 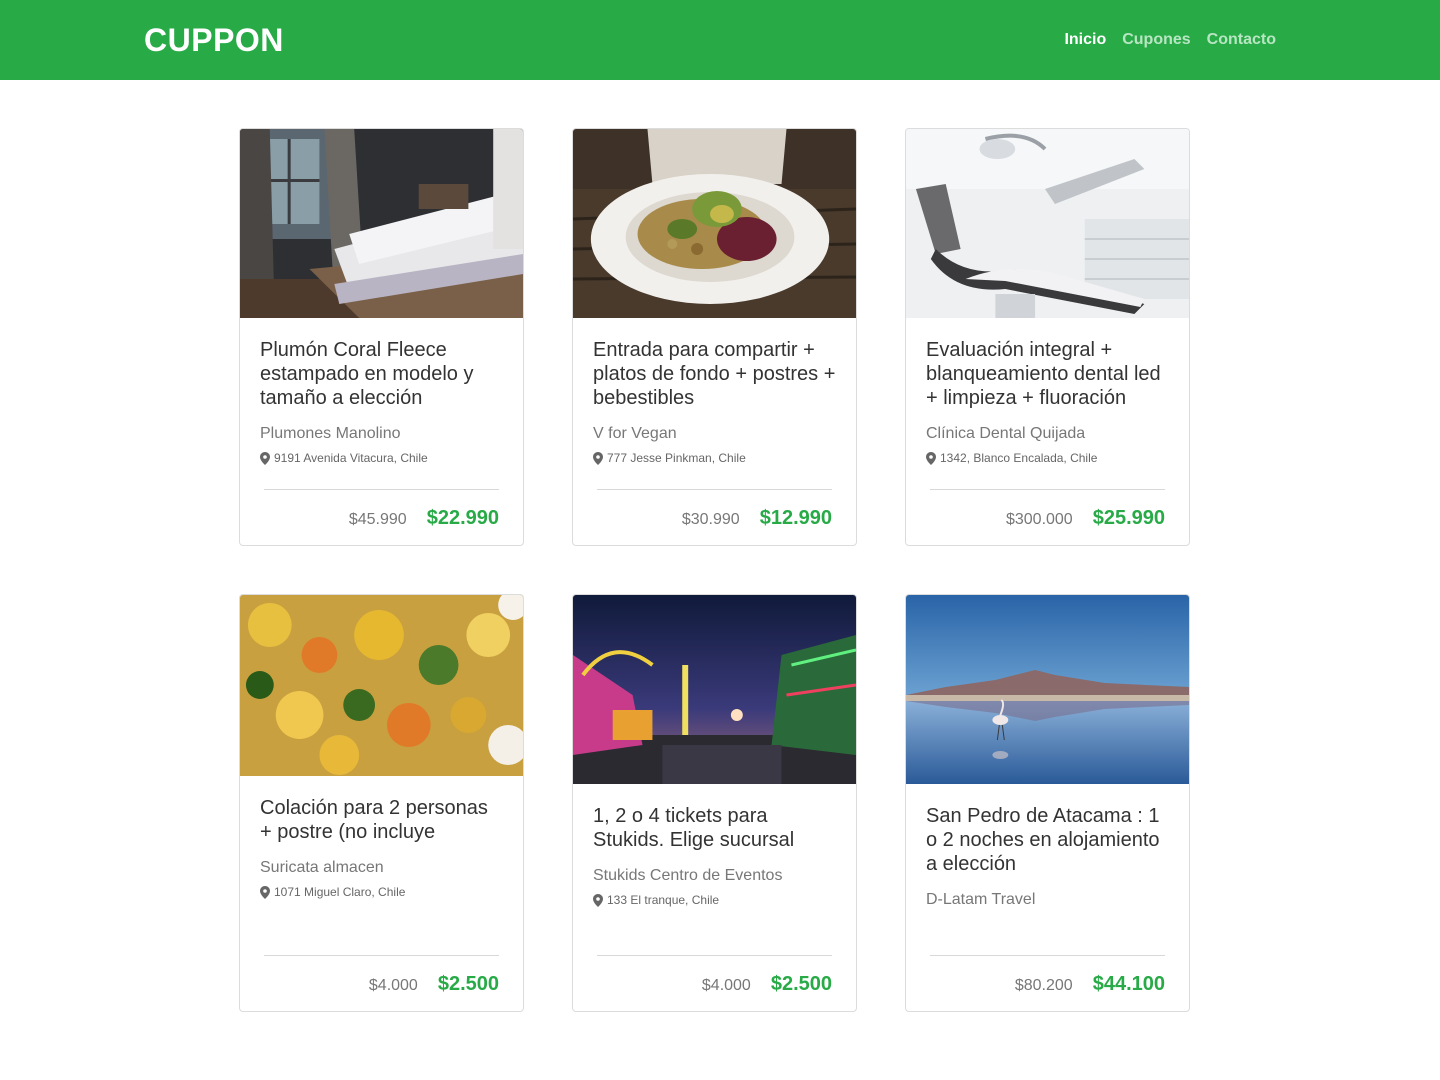 I want to click on discount-price: $25.990, so click(x=1128, y=518).